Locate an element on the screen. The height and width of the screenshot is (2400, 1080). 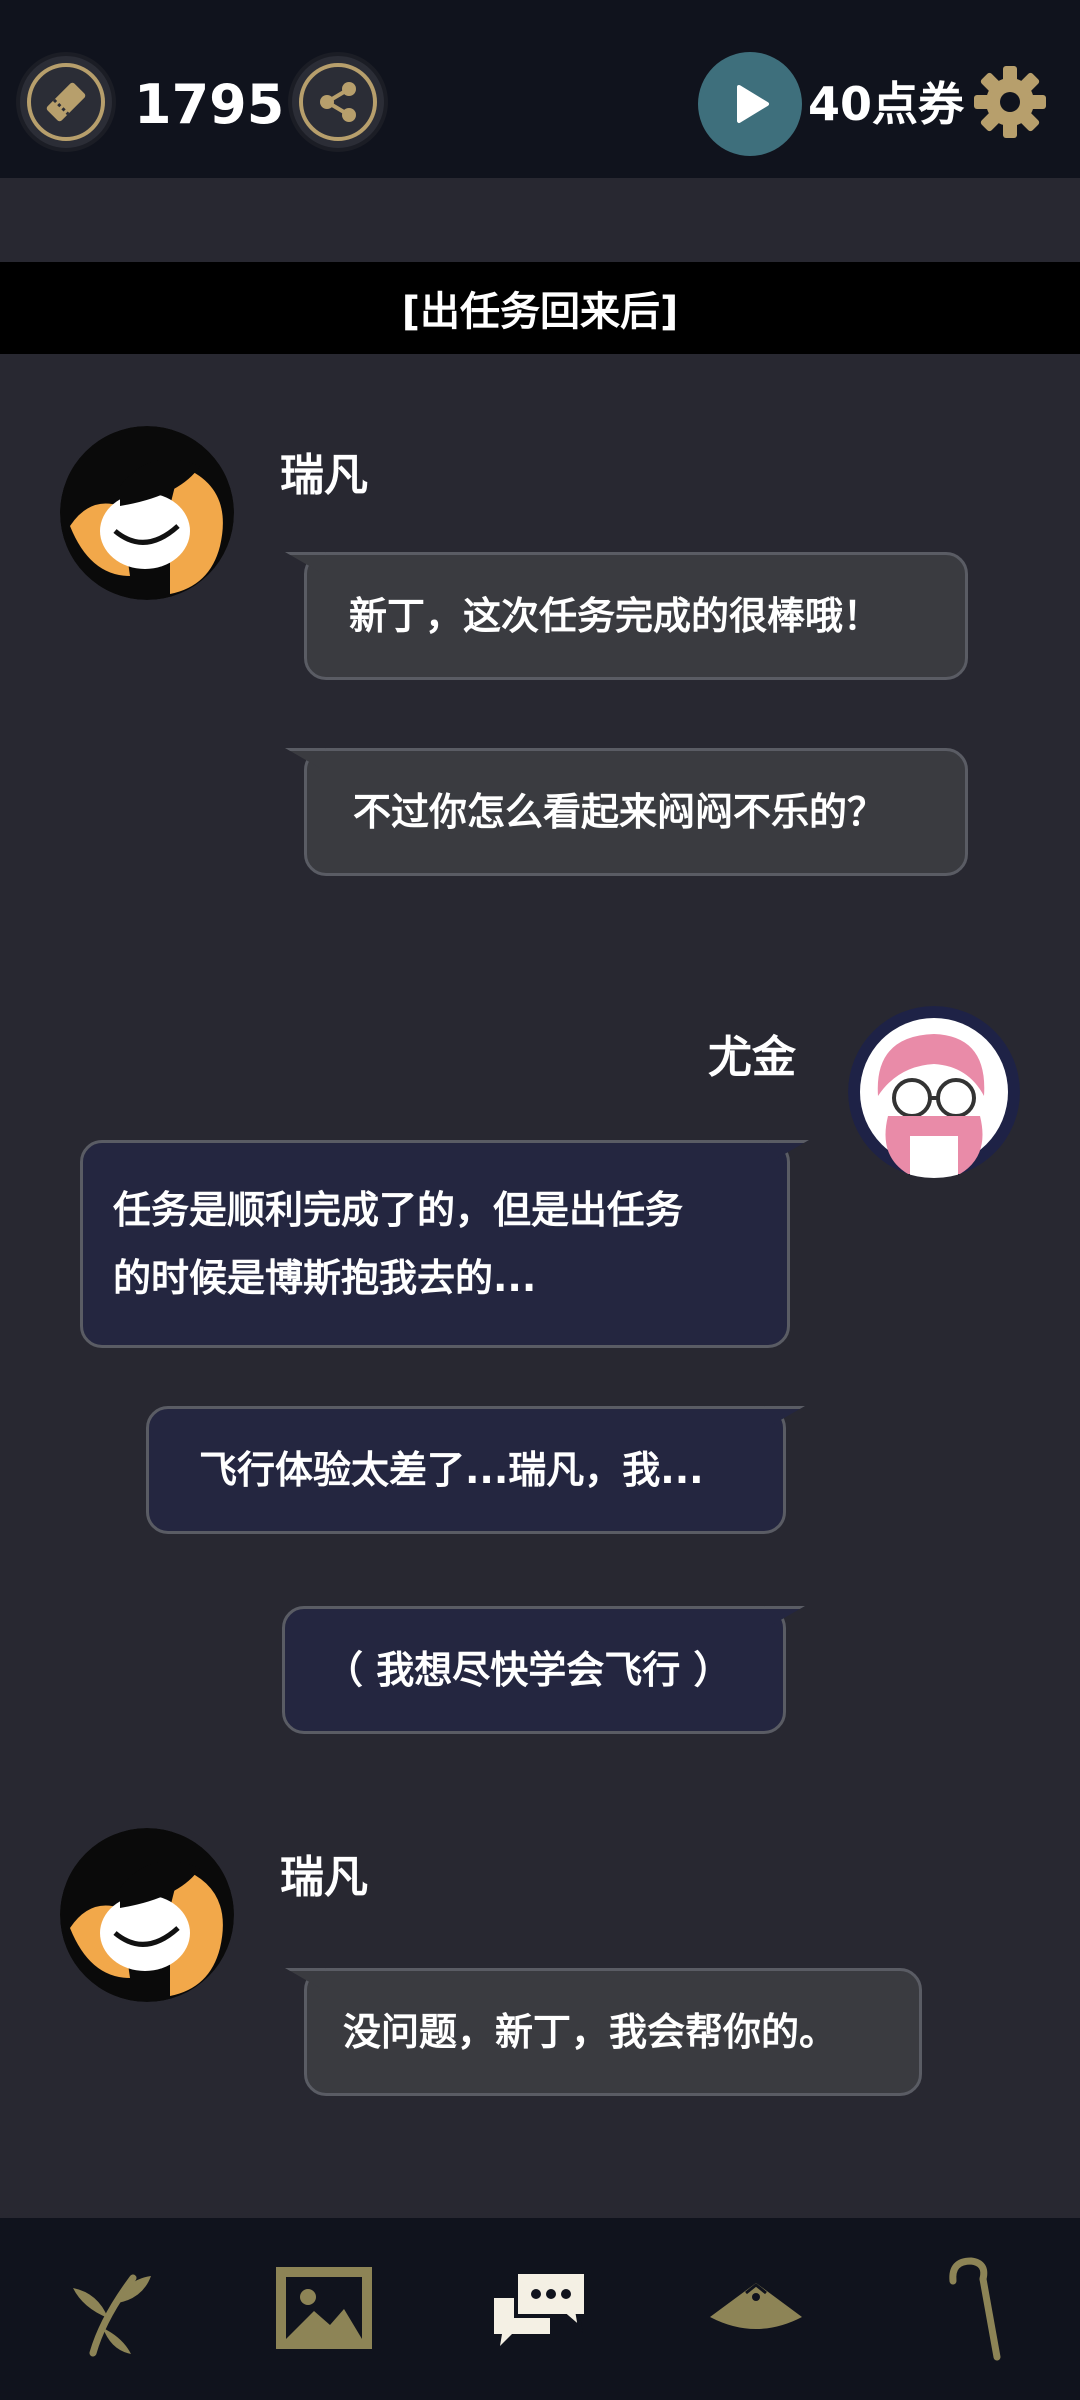
gallery-icon is located at coordinates (324, 2308).